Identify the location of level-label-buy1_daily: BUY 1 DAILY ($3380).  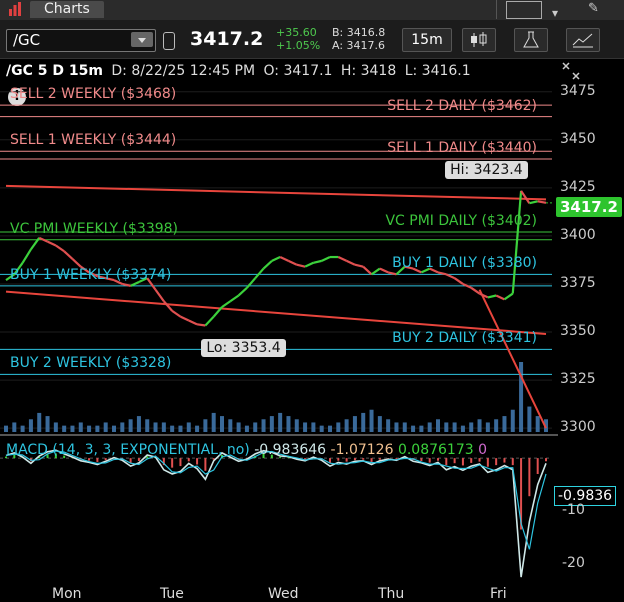
(464, 263).